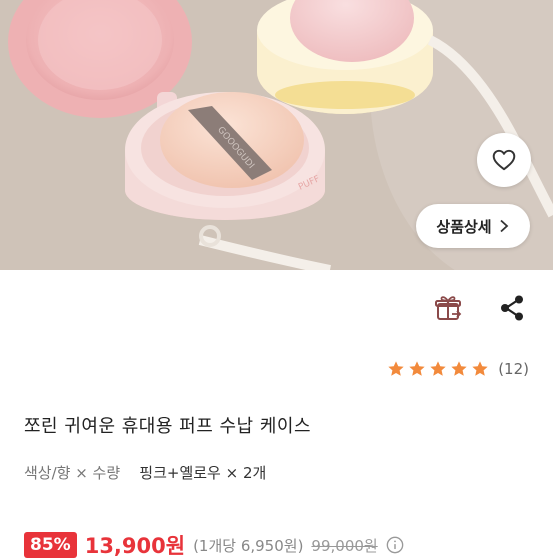  I want to click on heart-icon, so click(504, 160).